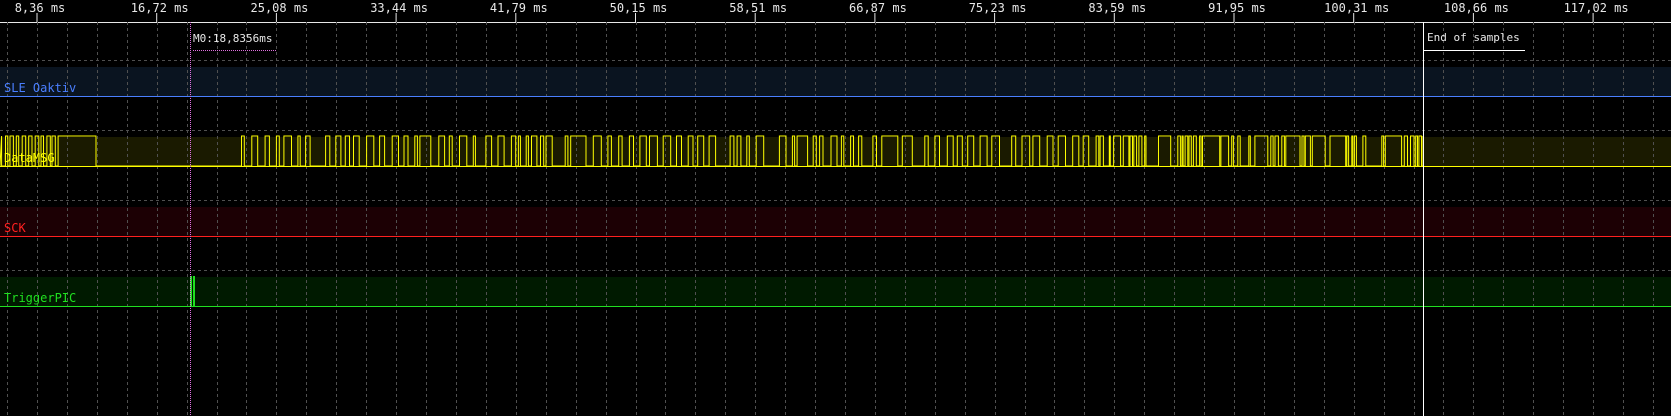 Image resolution: width=1671 pixels, height=416 pixels. Describe the element at coordinates (835, 292) in the screenshot. I see `lane-bg-triggerpic` at that location.